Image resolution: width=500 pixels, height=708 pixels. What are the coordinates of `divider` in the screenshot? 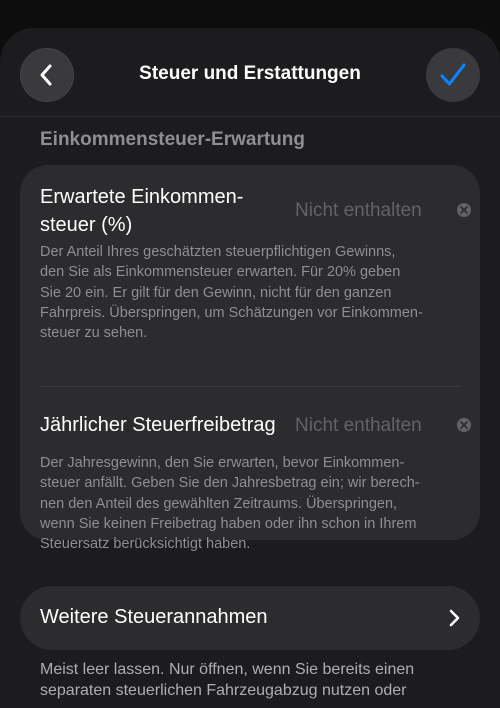 It's located at (250, 386).